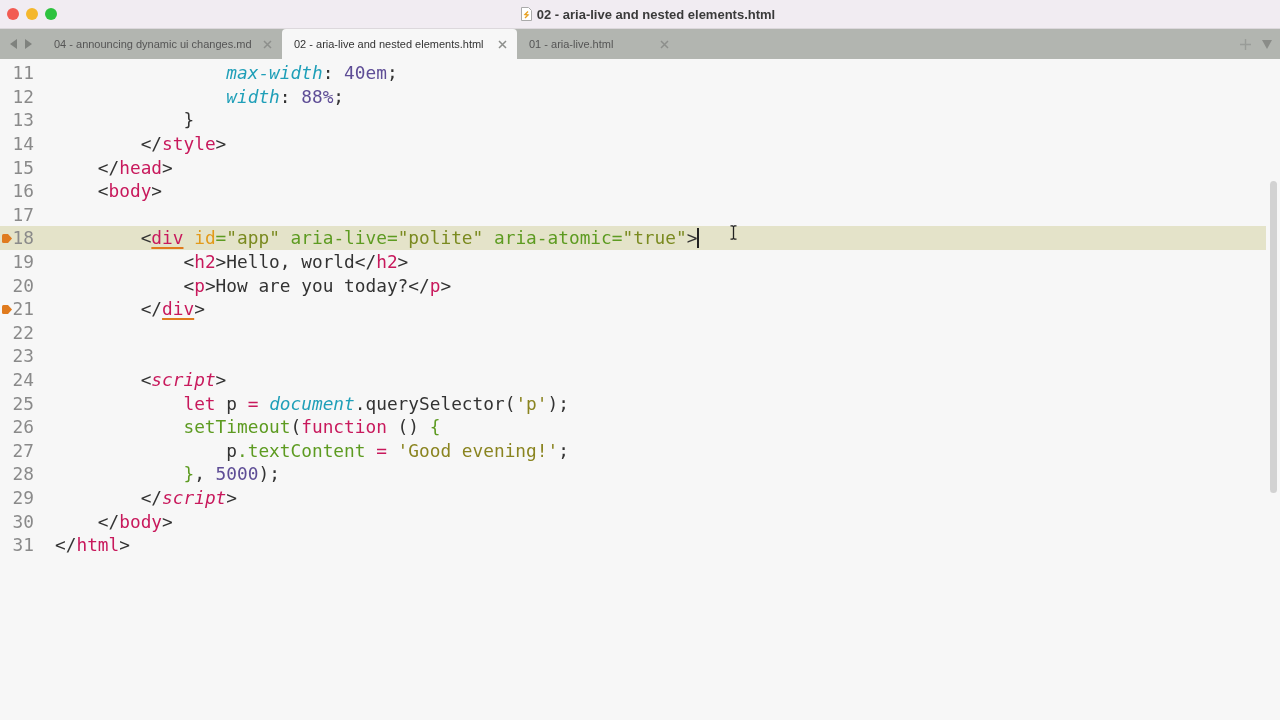 The image size is (1280, 720). Describe the element at coordinates (23, 497) in the screenshot. I see `line-number: 29` at that location.